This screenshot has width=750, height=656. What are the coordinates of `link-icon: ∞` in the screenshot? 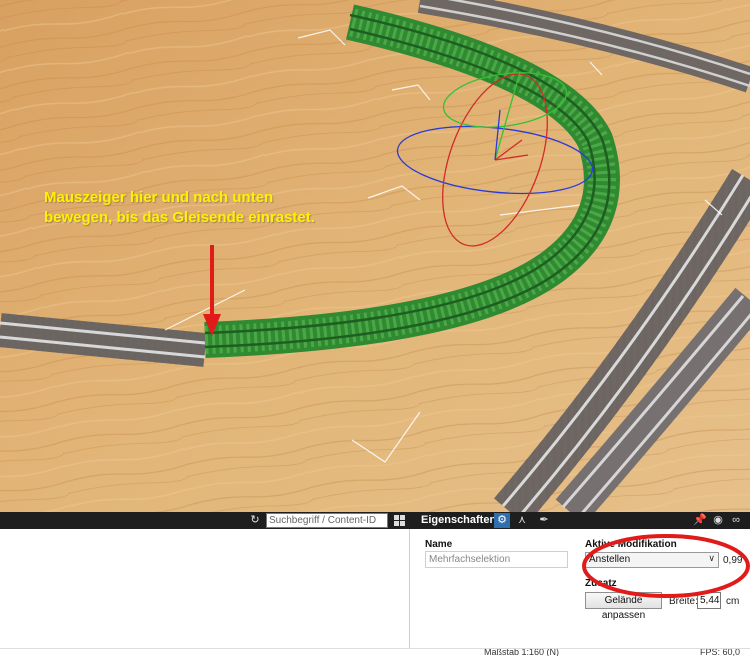 It's located at (736, 520).